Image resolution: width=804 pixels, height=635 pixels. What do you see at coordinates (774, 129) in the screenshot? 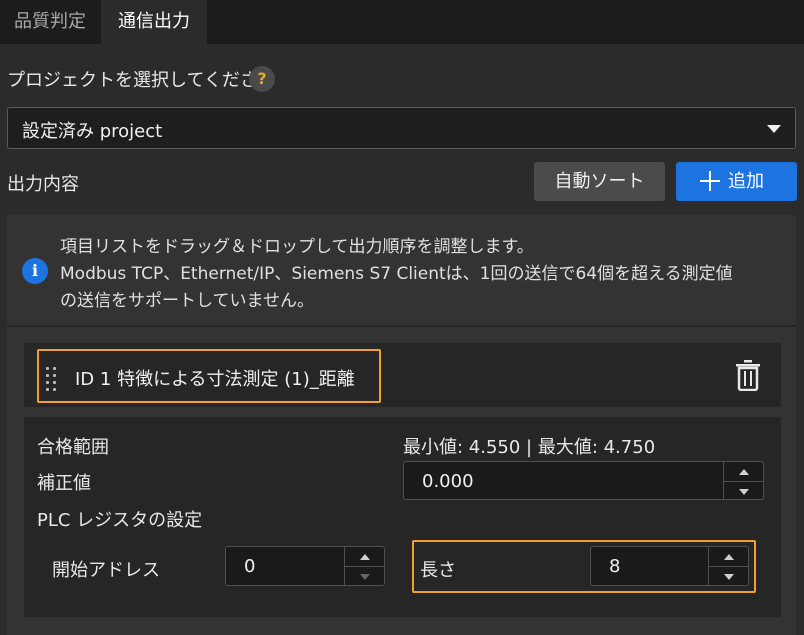
I see `chevron-down-icon` at bounding box center [774, 129].